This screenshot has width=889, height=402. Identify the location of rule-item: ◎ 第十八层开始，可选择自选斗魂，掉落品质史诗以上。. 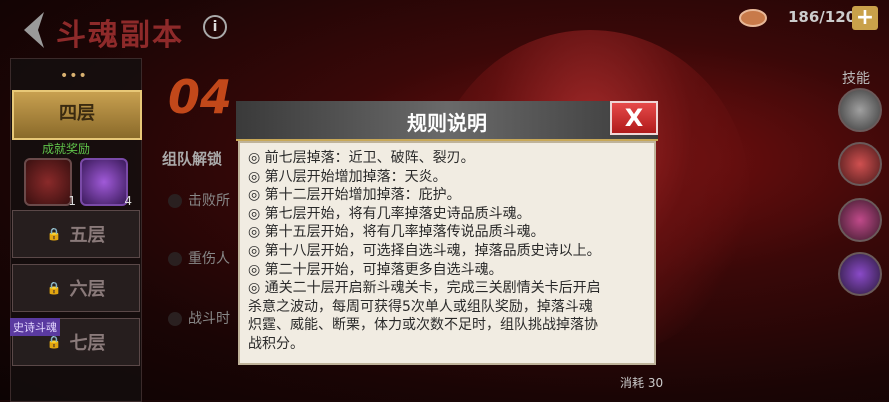
(424, 250).